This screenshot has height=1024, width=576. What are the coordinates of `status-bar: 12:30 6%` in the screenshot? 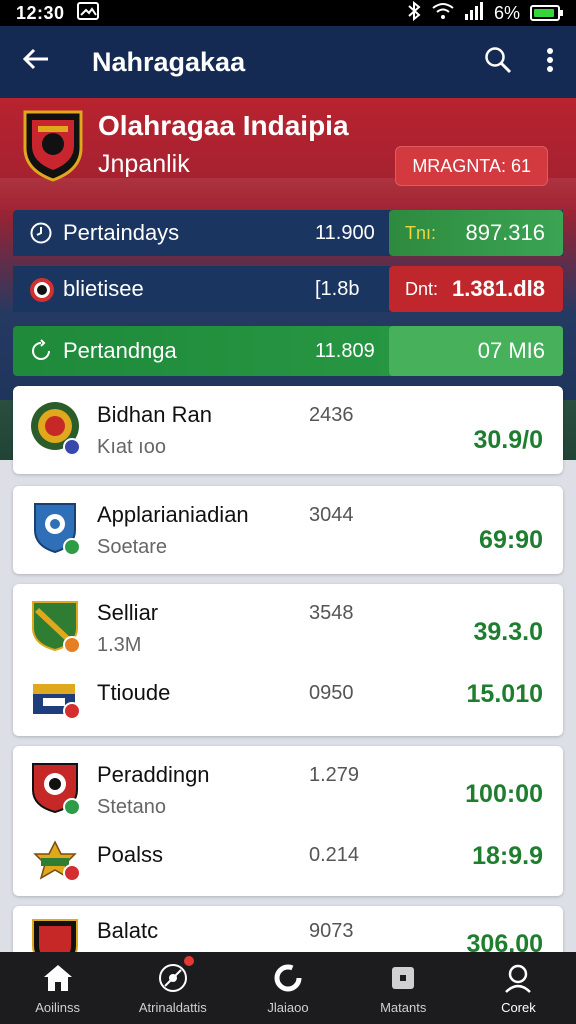 It's located at (288, 13).